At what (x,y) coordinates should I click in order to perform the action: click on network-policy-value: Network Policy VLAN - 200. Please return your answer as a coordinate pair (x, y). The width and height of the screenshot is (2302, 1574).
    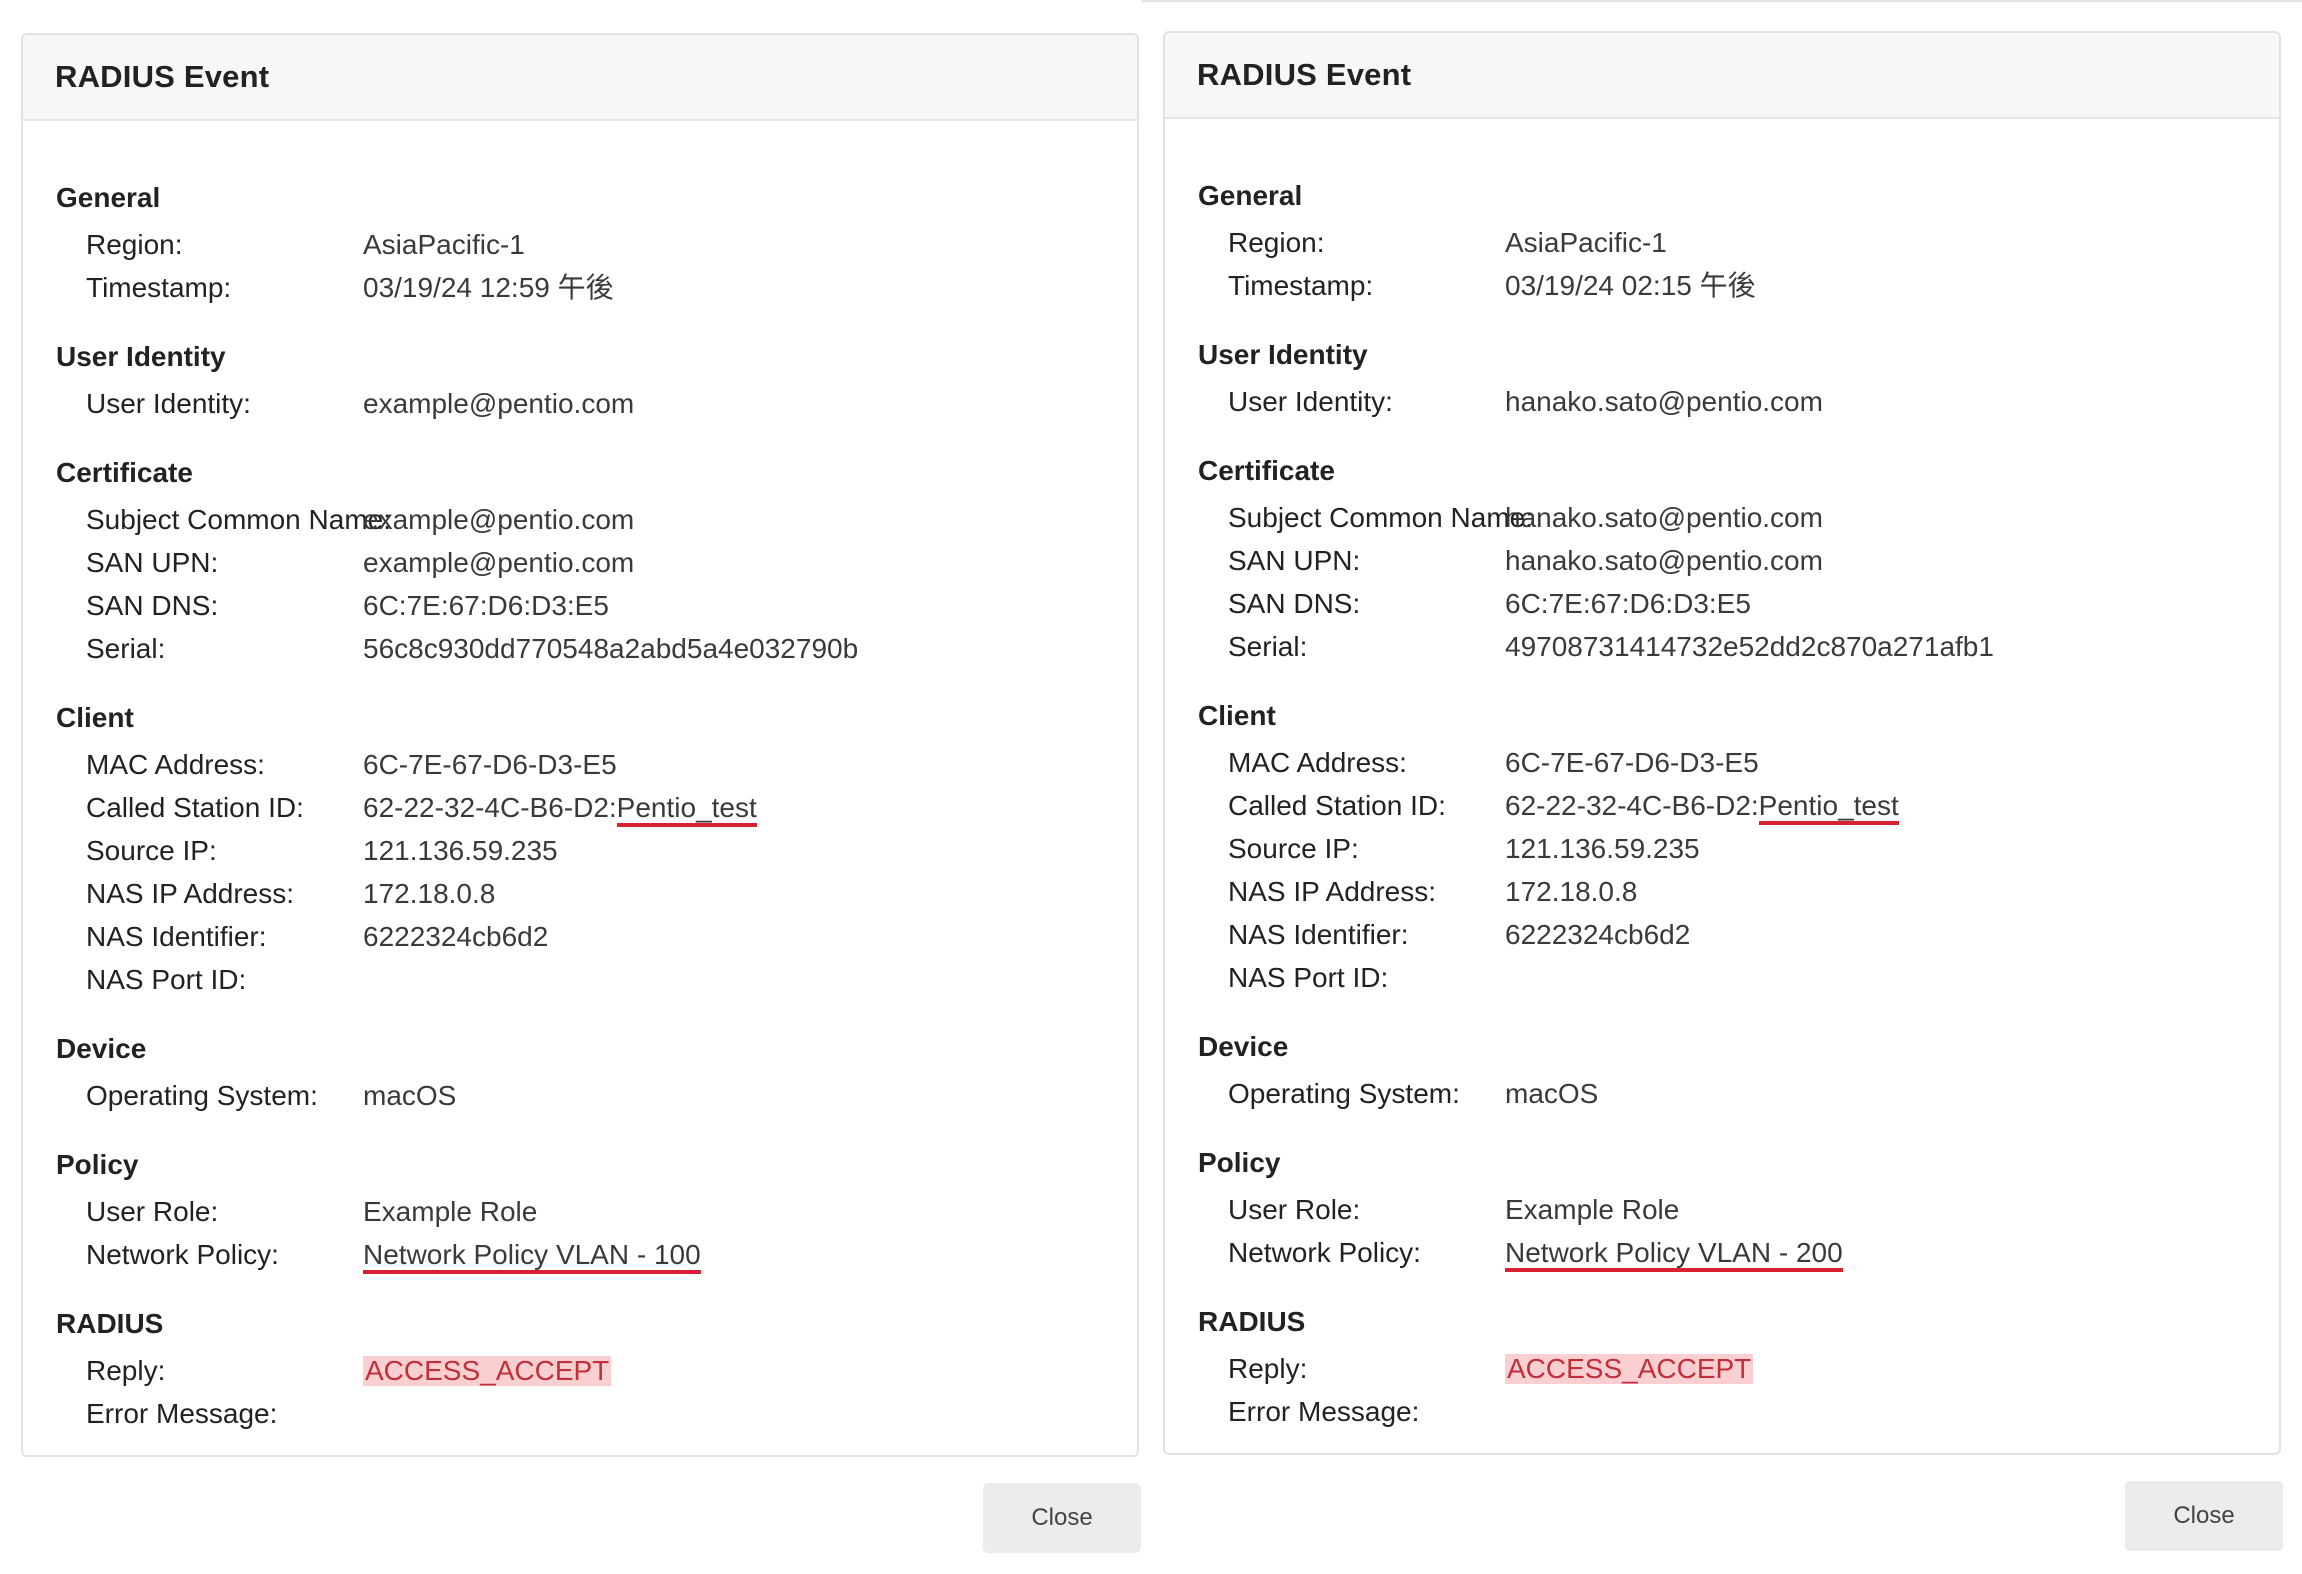
    Looking at the image, I should click on (1674, 1252).